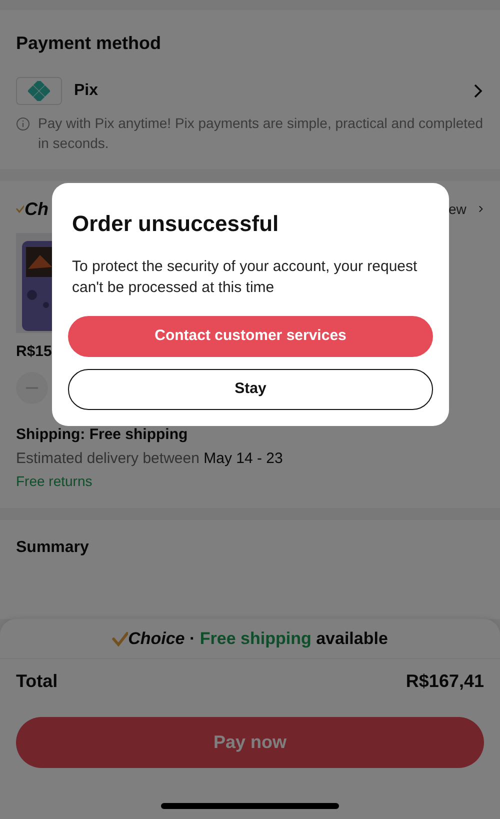 This screenshot has width=500, height=819. Describe the element at coordinates (39, 91) in the screenshot. I see `pix-logo` at that location.